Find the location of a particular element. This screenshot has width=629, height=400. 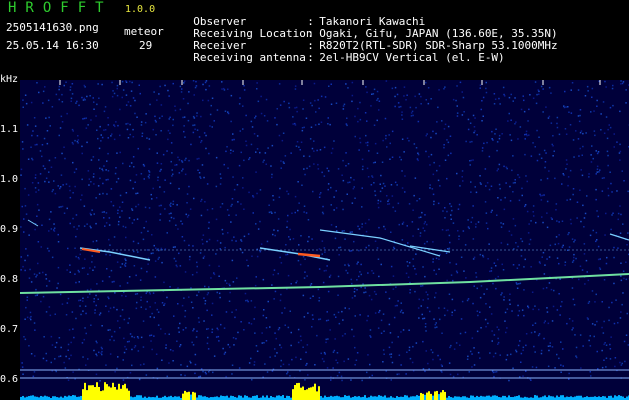

timestamp: 25.05.14 16:30 is located at coordinates (52, 45).